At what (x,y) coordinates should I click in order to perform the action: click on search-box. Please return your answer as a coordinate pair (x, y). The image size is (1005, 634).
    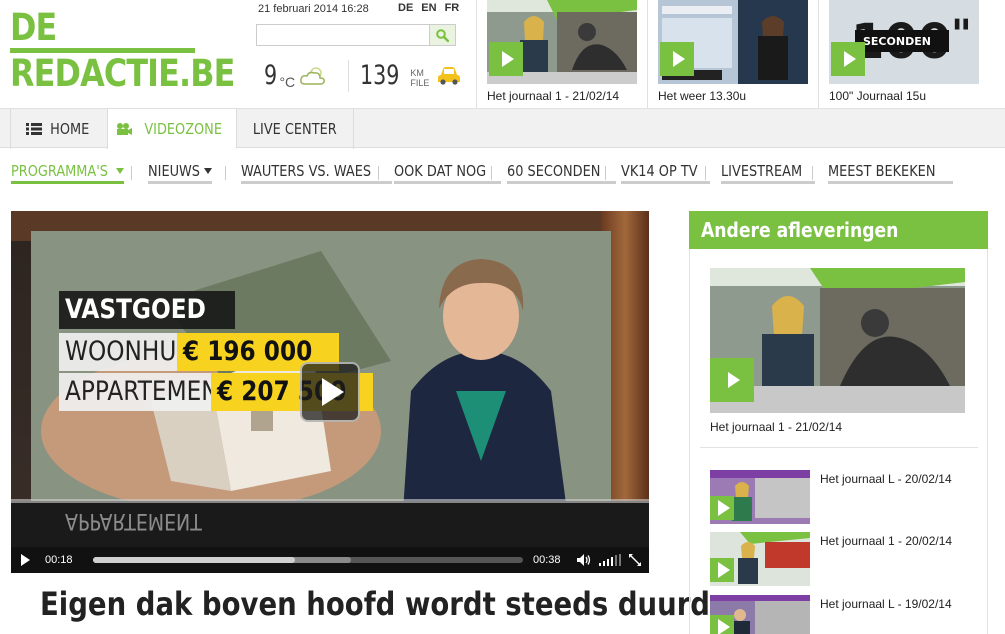
    Looking at the image, I should click on (356, 35).